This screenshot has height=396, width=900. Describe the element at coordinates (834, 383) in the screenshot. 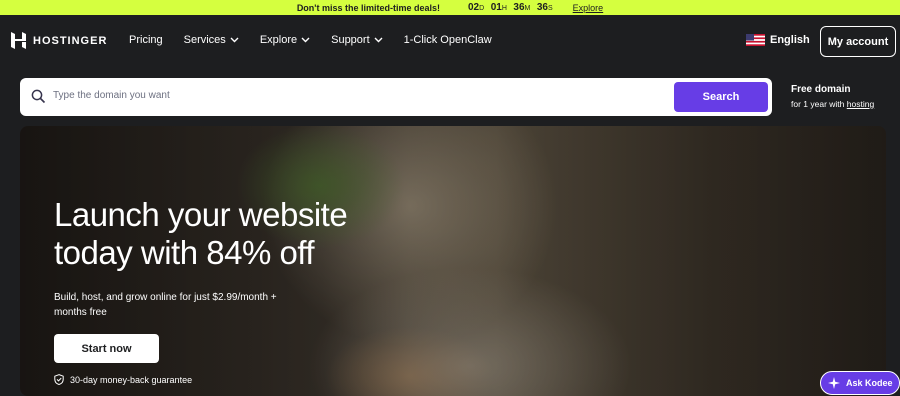

I see `sparkle-icon` at that location.